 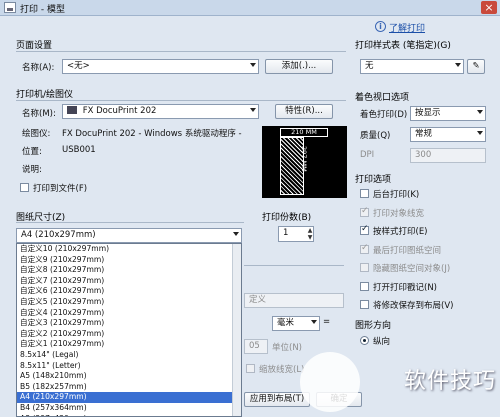 I want to click on paper-size-option: A3 (297x420mm), so click(x=129, y=415).